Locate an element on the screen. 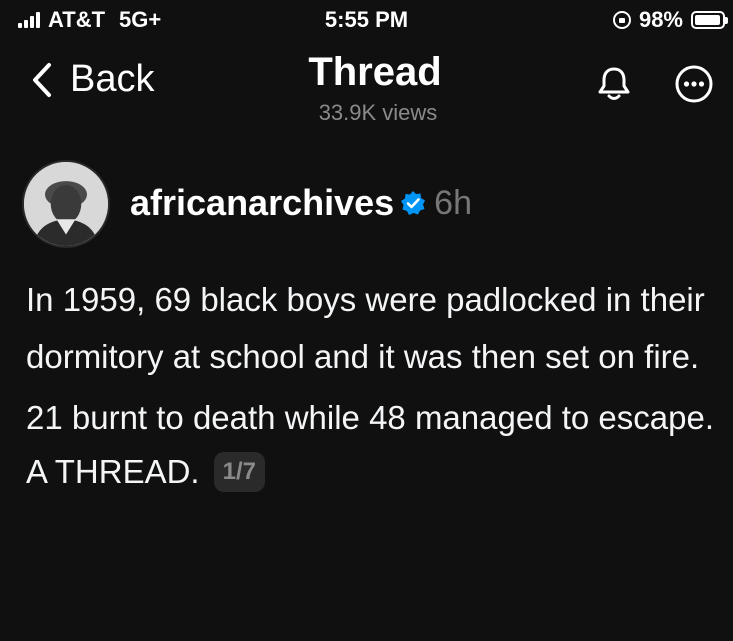 This screenshot has height=641, width=733. navigation-bar: Back Thread 33.9K views is located at coordinates (366, 86).